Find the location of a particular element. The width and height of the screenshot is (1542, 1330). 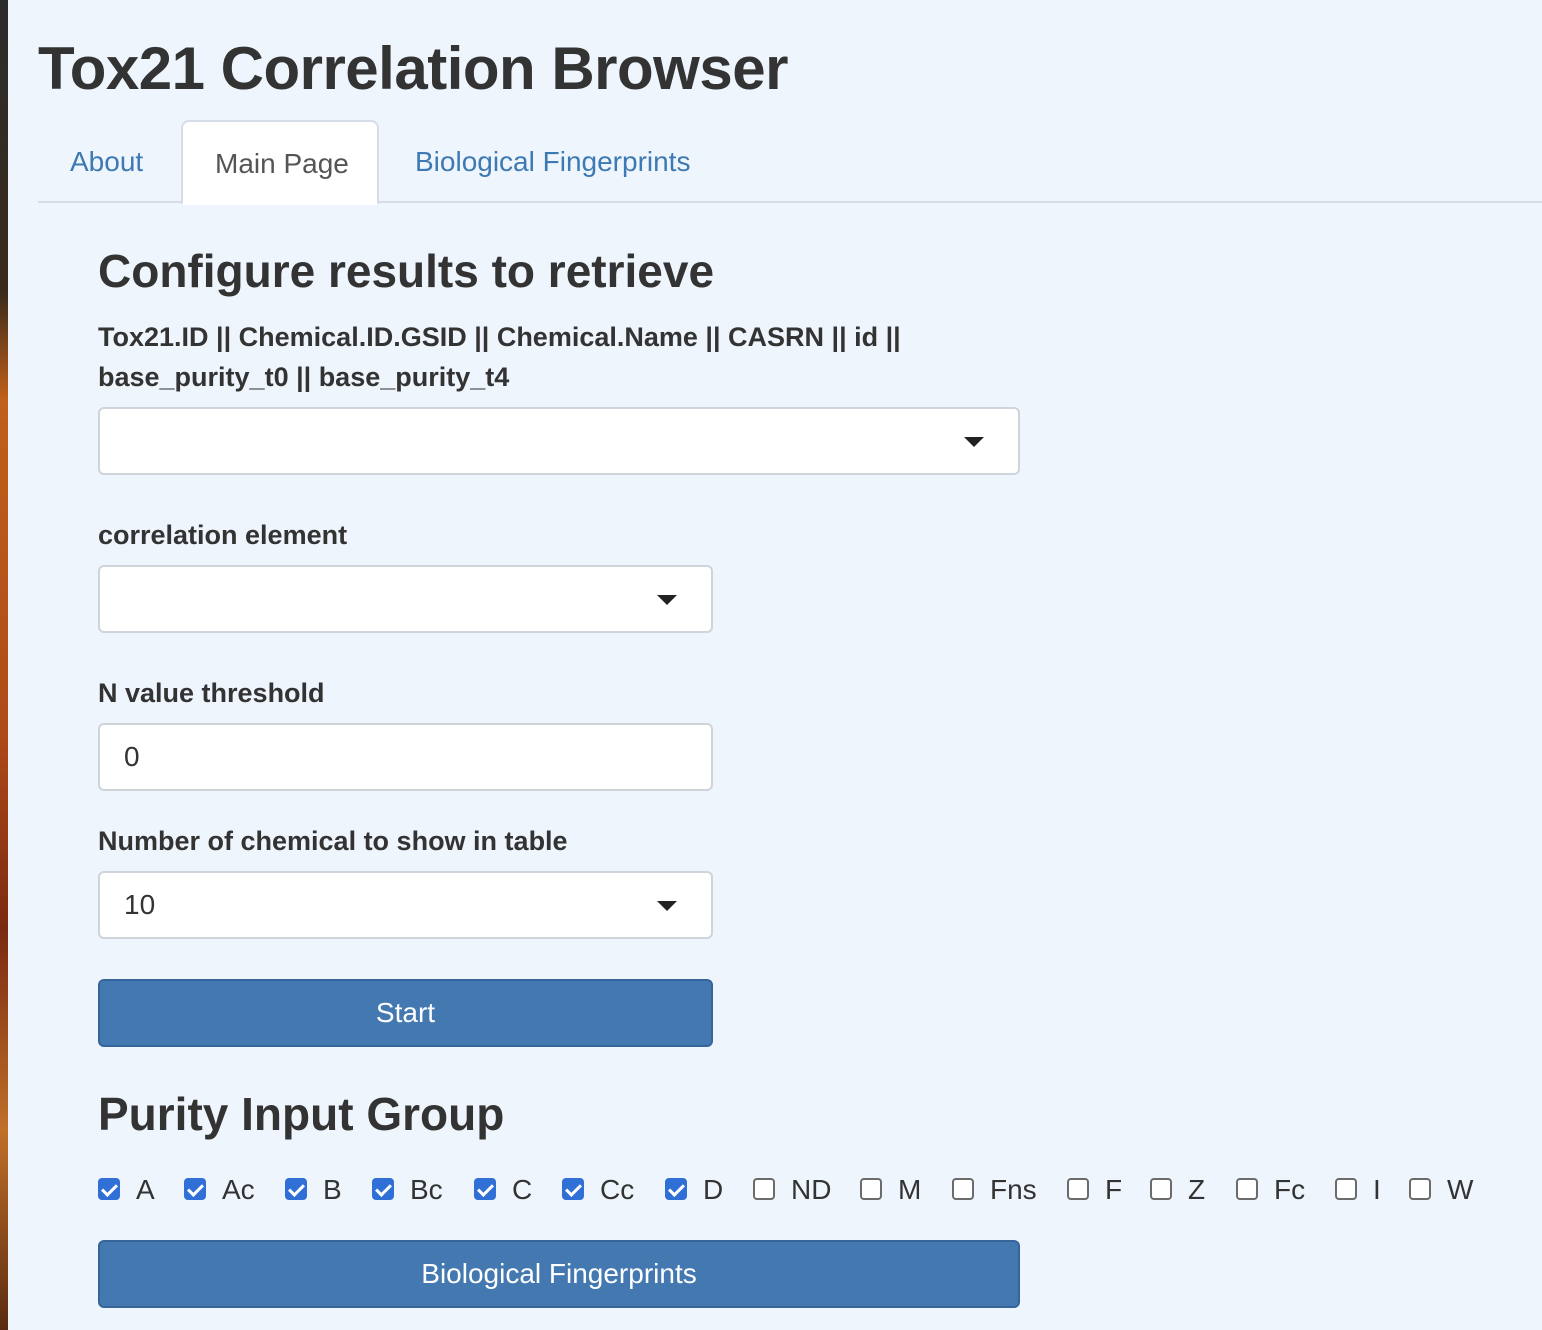

desktop-background-strip is located at coordinates (4, 665).